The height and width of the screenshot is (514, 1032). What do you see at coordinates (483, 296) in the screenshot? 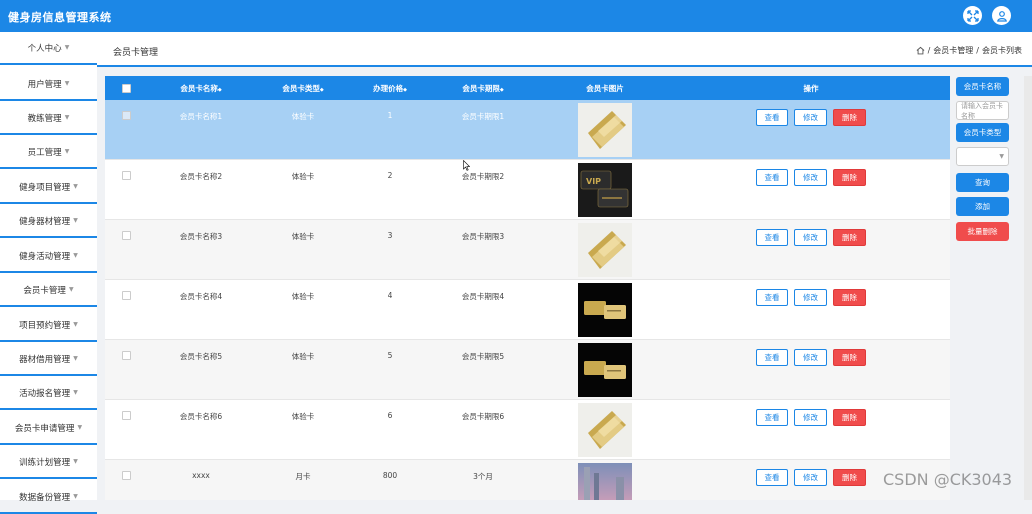
I see `card-term-cell: 会员卡期限4` at bounding box center [483, 296].